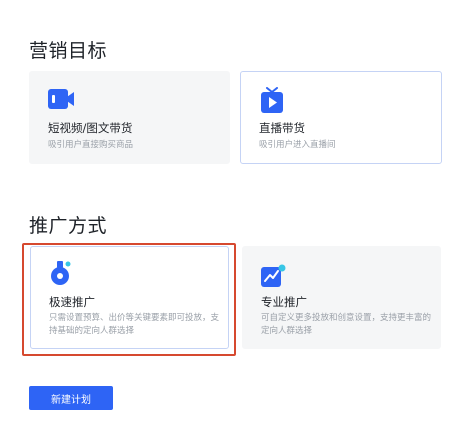 Image resolution: width=474 pixels, height=430 pixels. I want to click on goal-card-short-video: 短视频/图文带货 吸引用户直接购买商品, so click(129, 117).